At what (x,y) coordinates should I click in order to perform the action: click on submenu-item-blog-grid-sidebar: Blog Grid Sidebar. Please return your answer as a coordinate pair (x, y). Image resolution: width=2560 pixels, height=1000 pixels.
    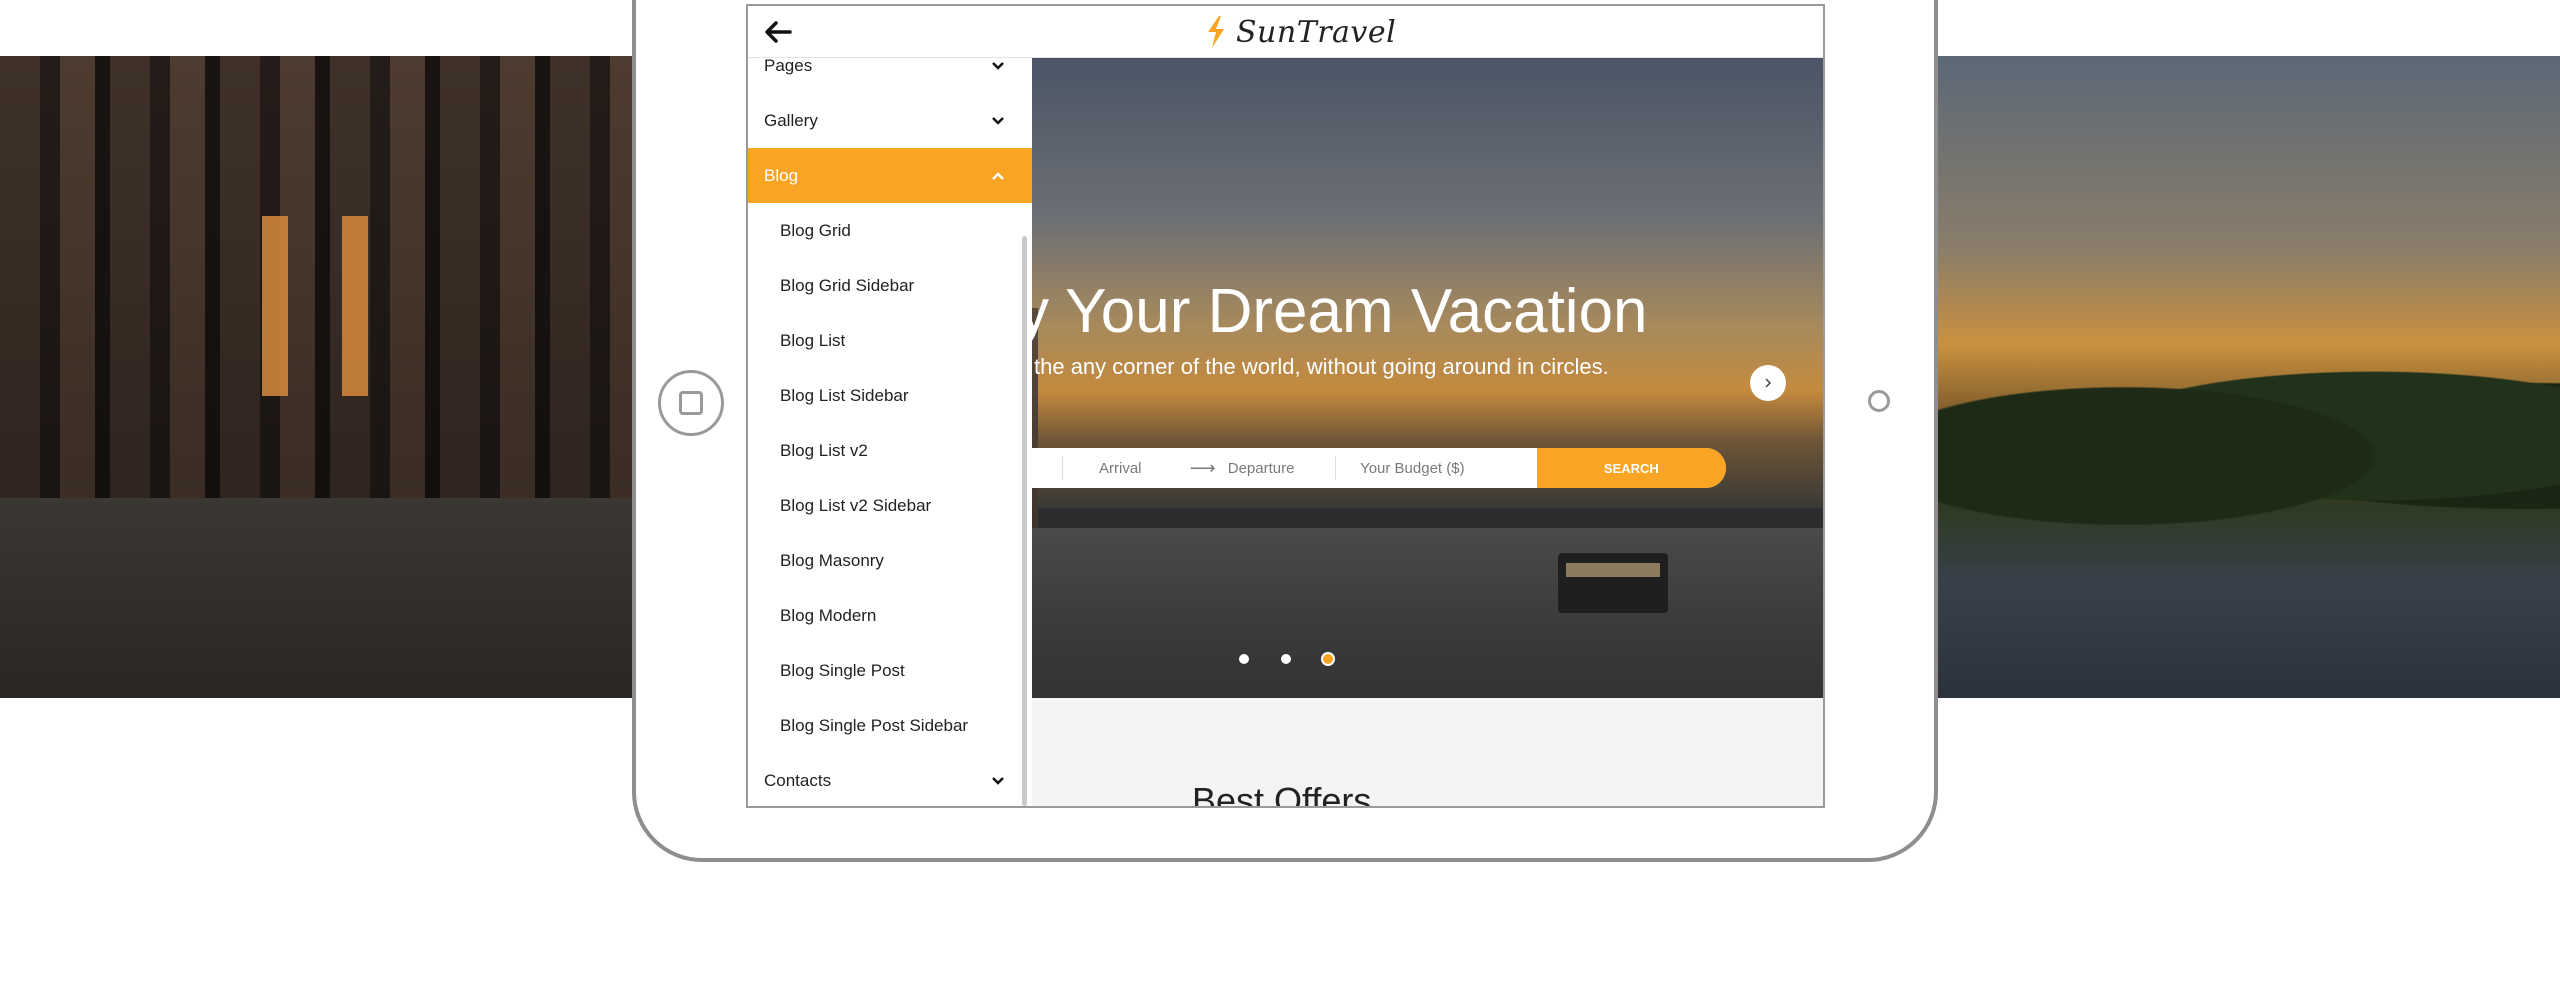
    Looking at the image, I should click on (886, 285).